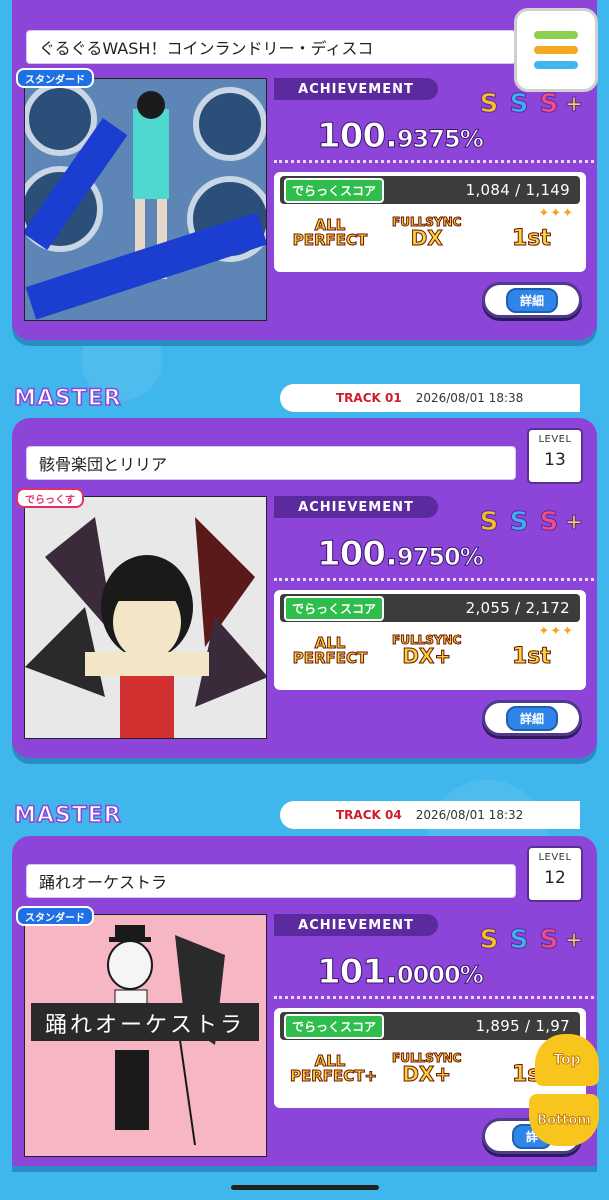  What do you see at coordinates (430, 190) in the screenshot?
I see `dx-score-bar: でらっくスコア 1,084 / 1,149` at bounding box center [430, 190].